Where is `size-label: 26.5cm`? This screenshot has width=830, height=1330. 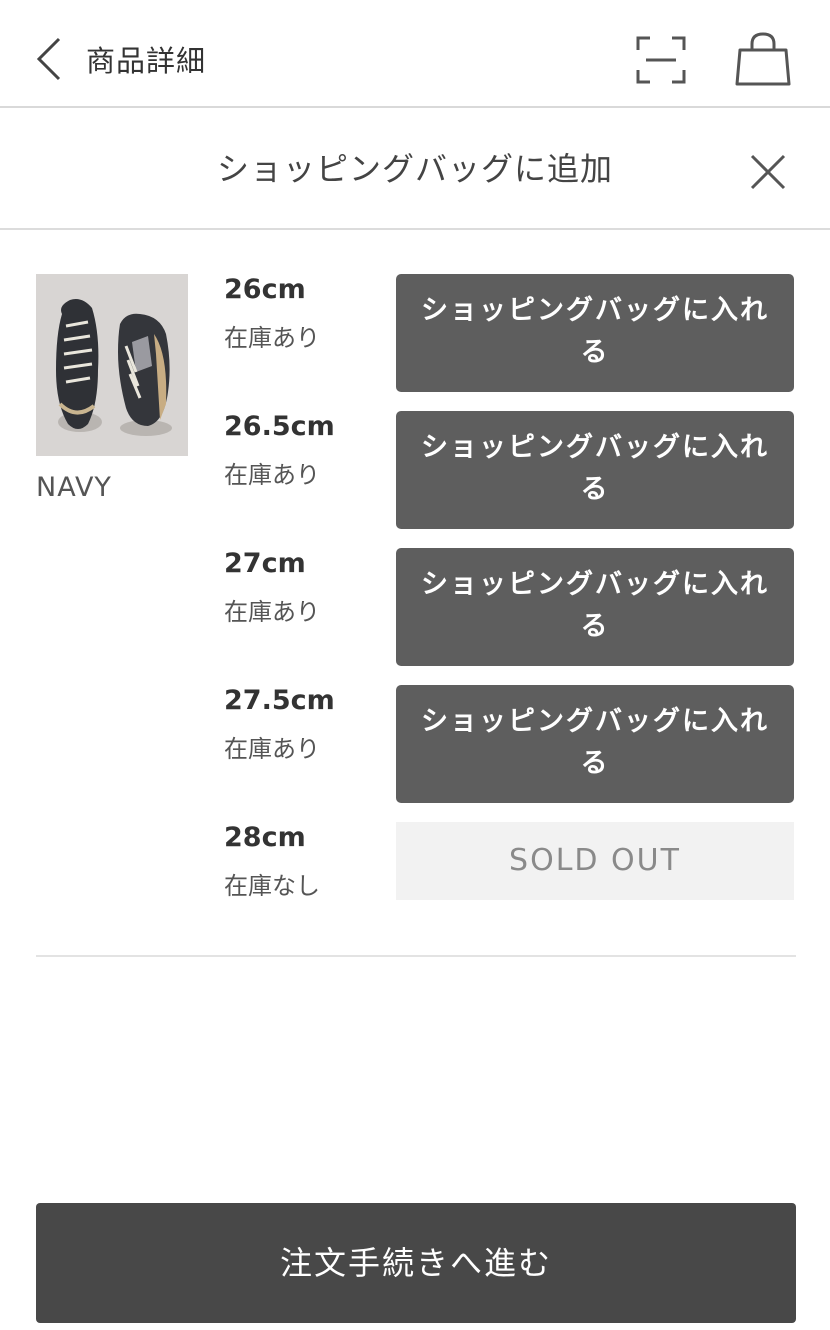 size-label: 26.5cm is located at coordinates (279, 426).